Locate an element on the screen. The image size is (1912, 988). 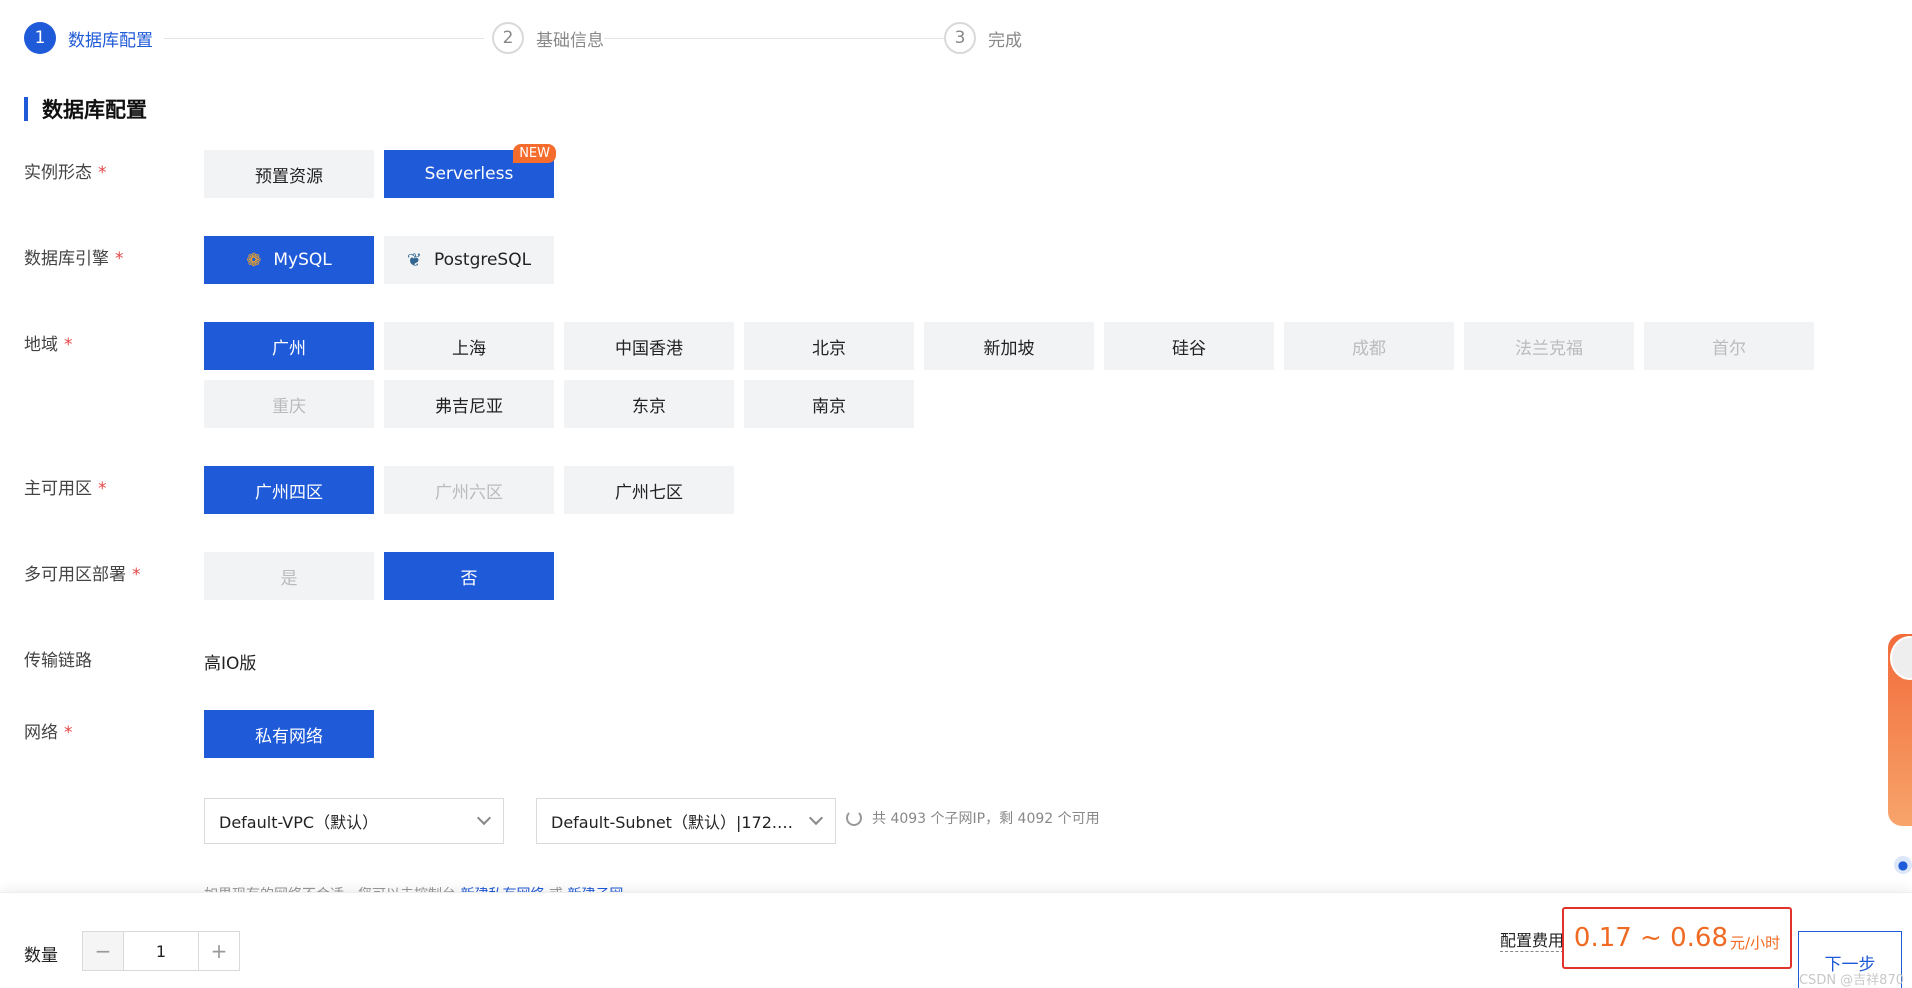
postgresql-elephant-icon: ❦ is located at coordinates (414, 260).